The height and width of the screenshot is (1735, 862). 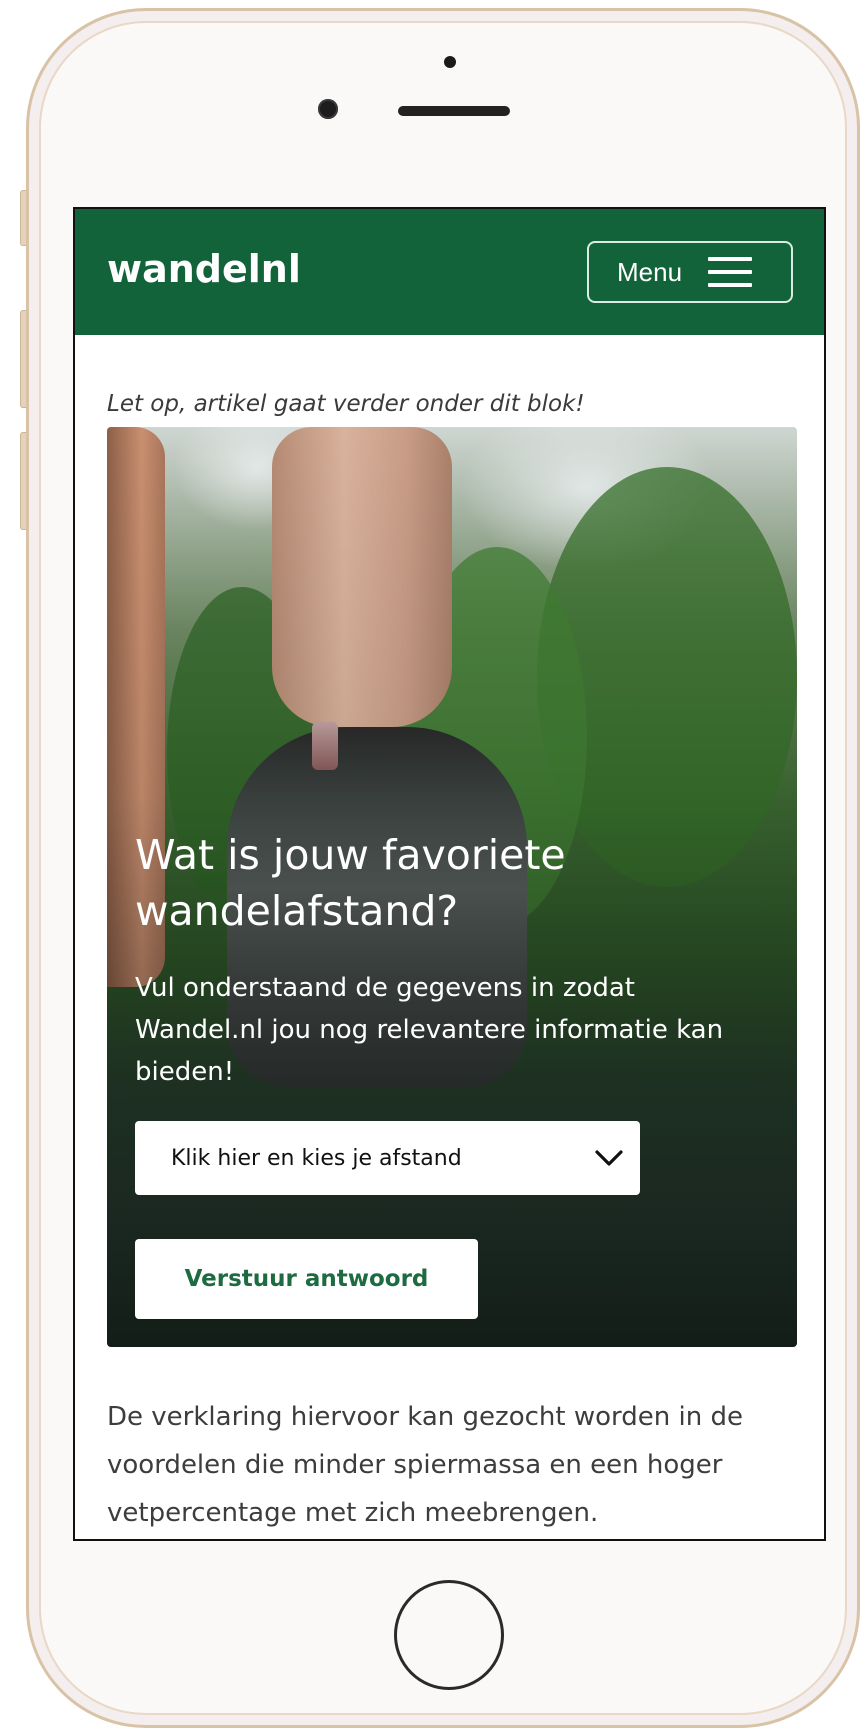 I want to click on site-logo: wandelnl, so click(x=204, y=269).